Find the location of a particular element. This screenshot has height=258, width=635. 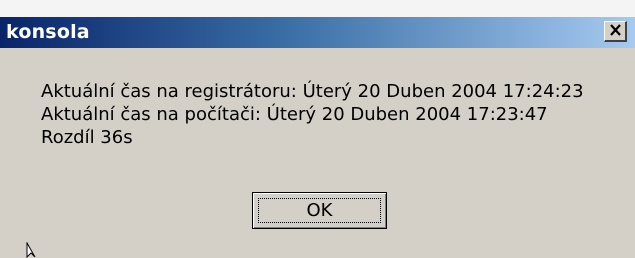

close-icon is located at coordinates (615, 31).